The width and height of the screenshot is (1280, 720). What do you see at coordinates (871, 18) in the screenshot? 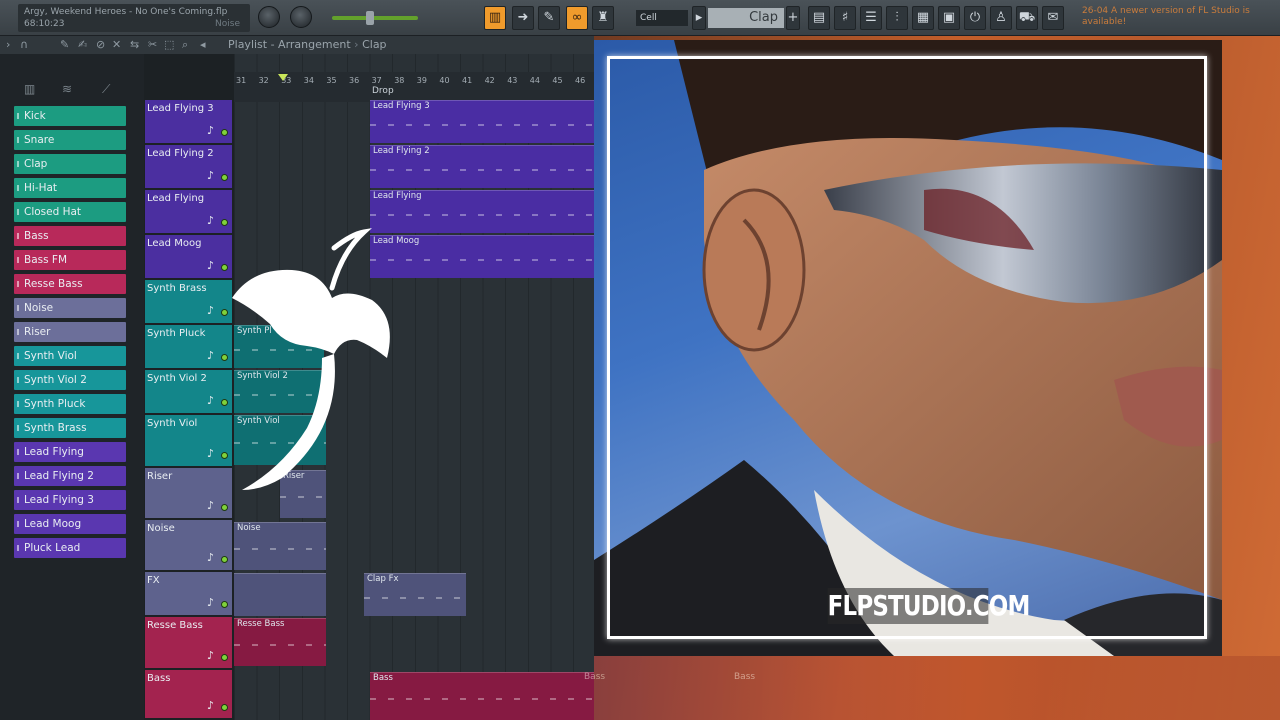
I see `channel-rack-icon: ☰` at bounding box center [871, 18].